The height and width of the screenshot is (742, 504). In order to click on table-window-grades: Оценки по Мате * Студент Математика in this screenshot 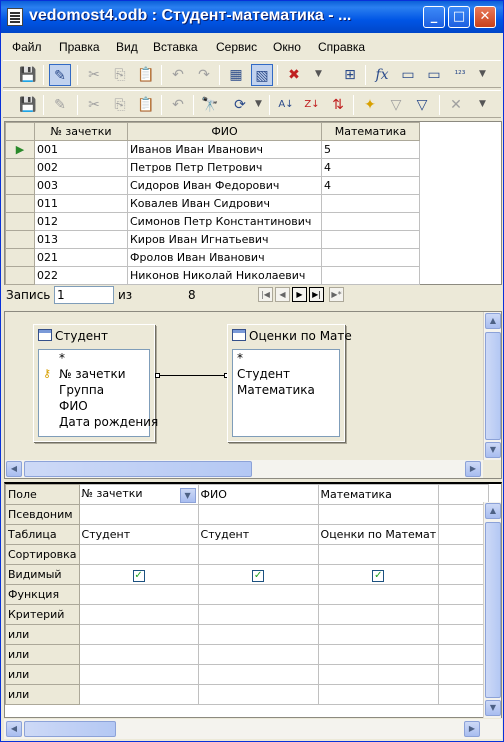, I will do `click(289, 383)`.